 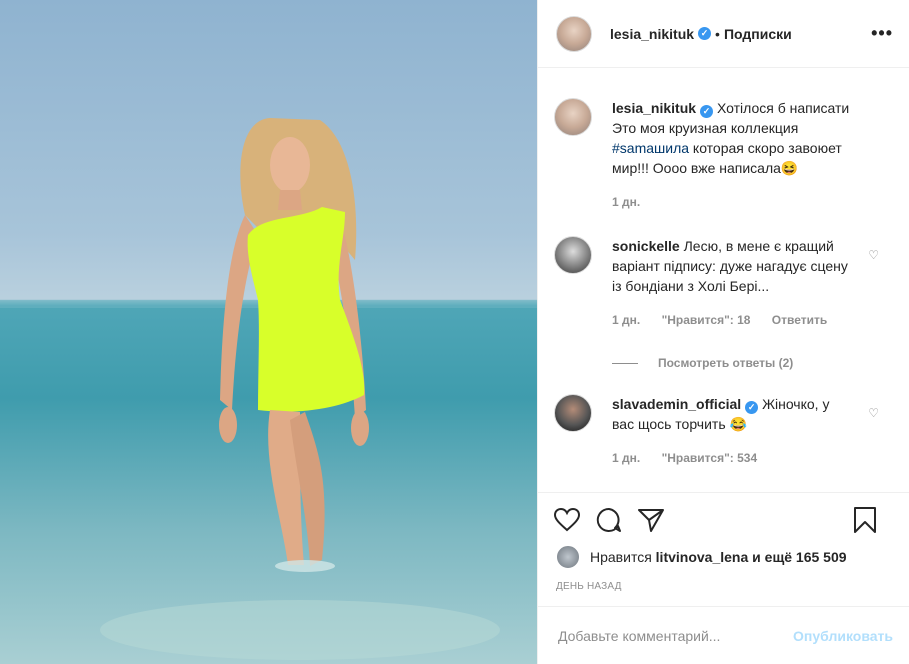 I want to click on comment-icon, so click(x=609, y=520).